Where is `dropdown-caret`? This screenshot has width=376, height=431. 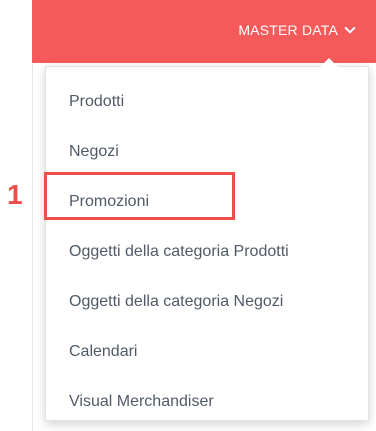 dropdown-caret is located at coordinates (329, 62).